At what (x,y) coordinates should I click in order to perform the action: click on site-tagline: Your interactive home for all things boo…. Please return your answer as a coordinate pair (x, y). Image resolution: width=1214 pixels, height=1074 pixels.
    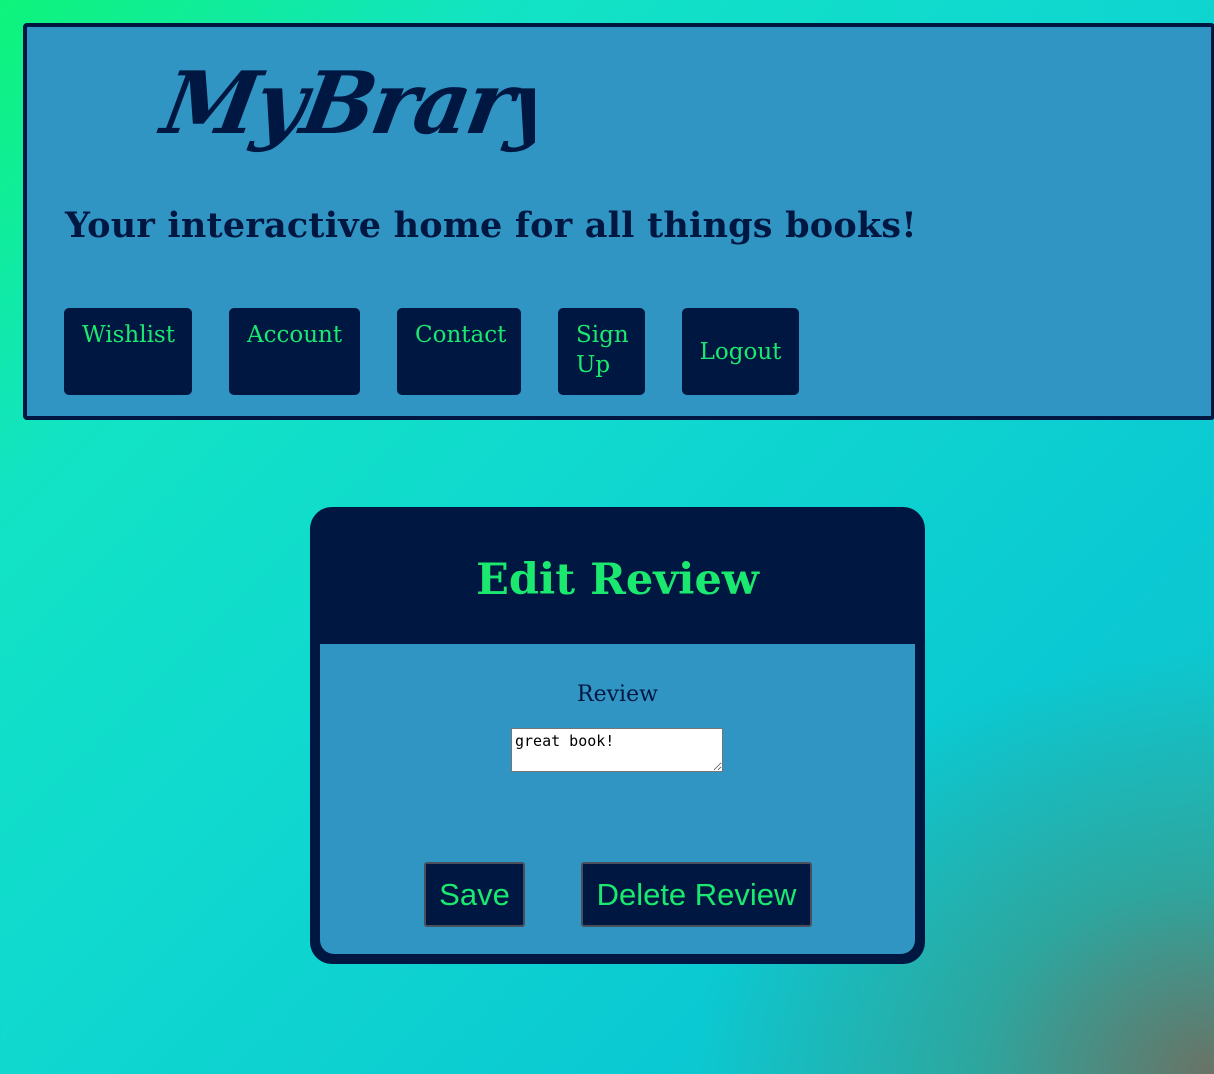
    Looking at the image, I should click on (491, 225).